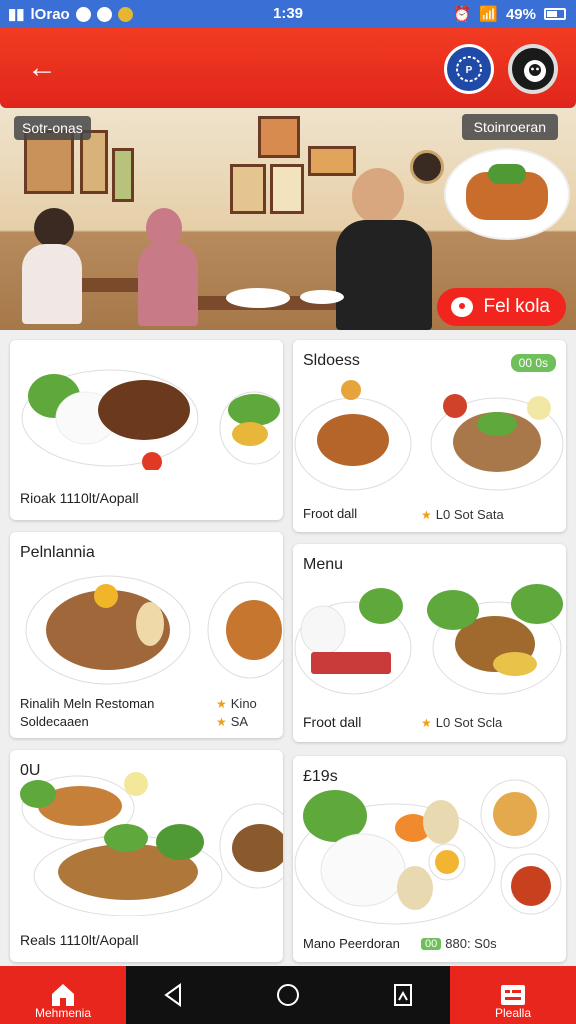 The height and width of the screenshot is (1024, 576). I want to click on hero-label-left: Sotr-onas, so click(52, 128).